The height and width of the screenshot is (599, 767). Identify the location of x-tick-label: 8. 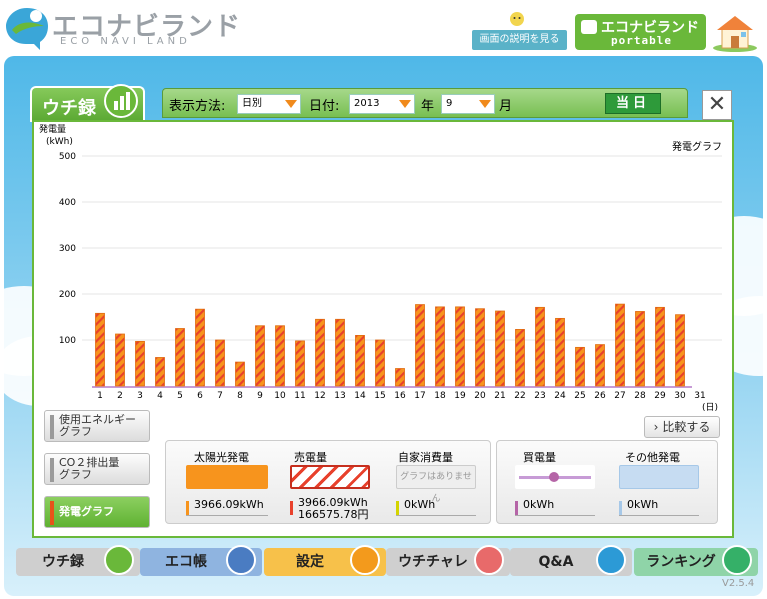
(240, 396).